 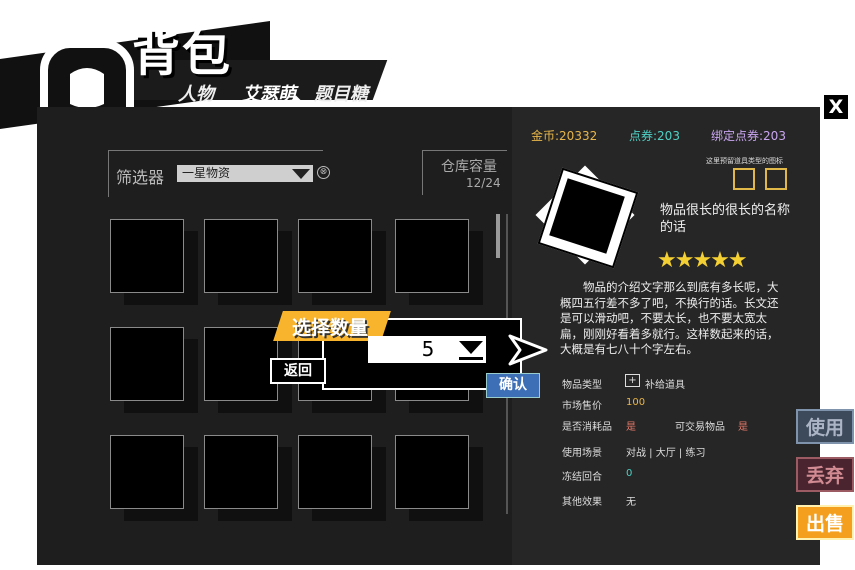 What do you see at coordinates (636, 402) in the screenshot?
I see `prop-value-price: 100` at bounding box center [636, 402].